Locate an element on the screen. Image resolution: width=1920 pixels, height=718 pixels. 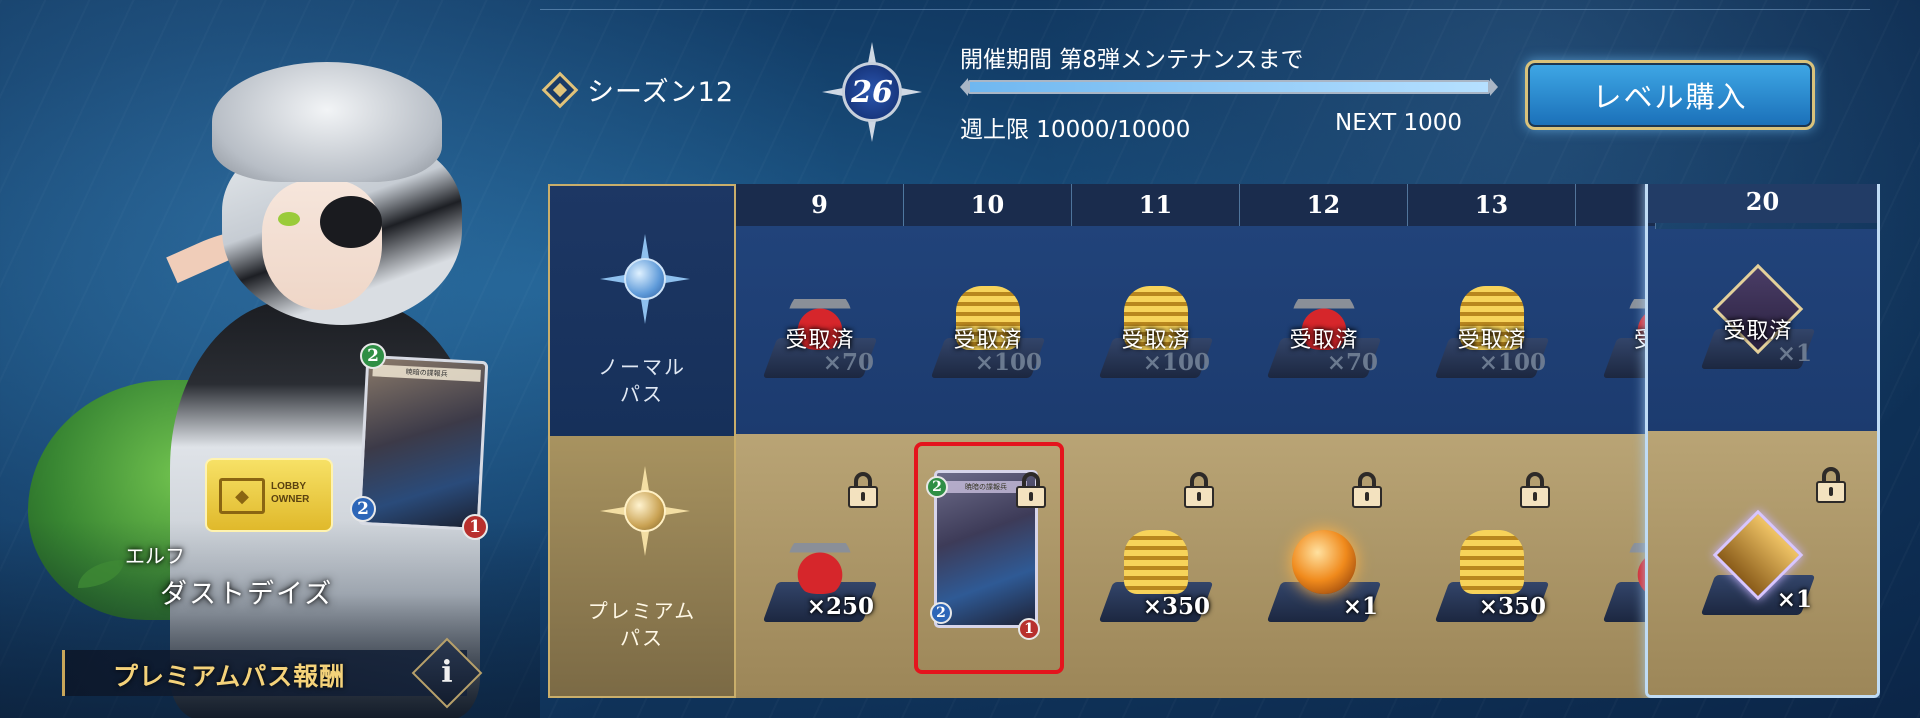
premium-reward-bar: プレミアムパス報酬 is located at coordinates (264, 673).